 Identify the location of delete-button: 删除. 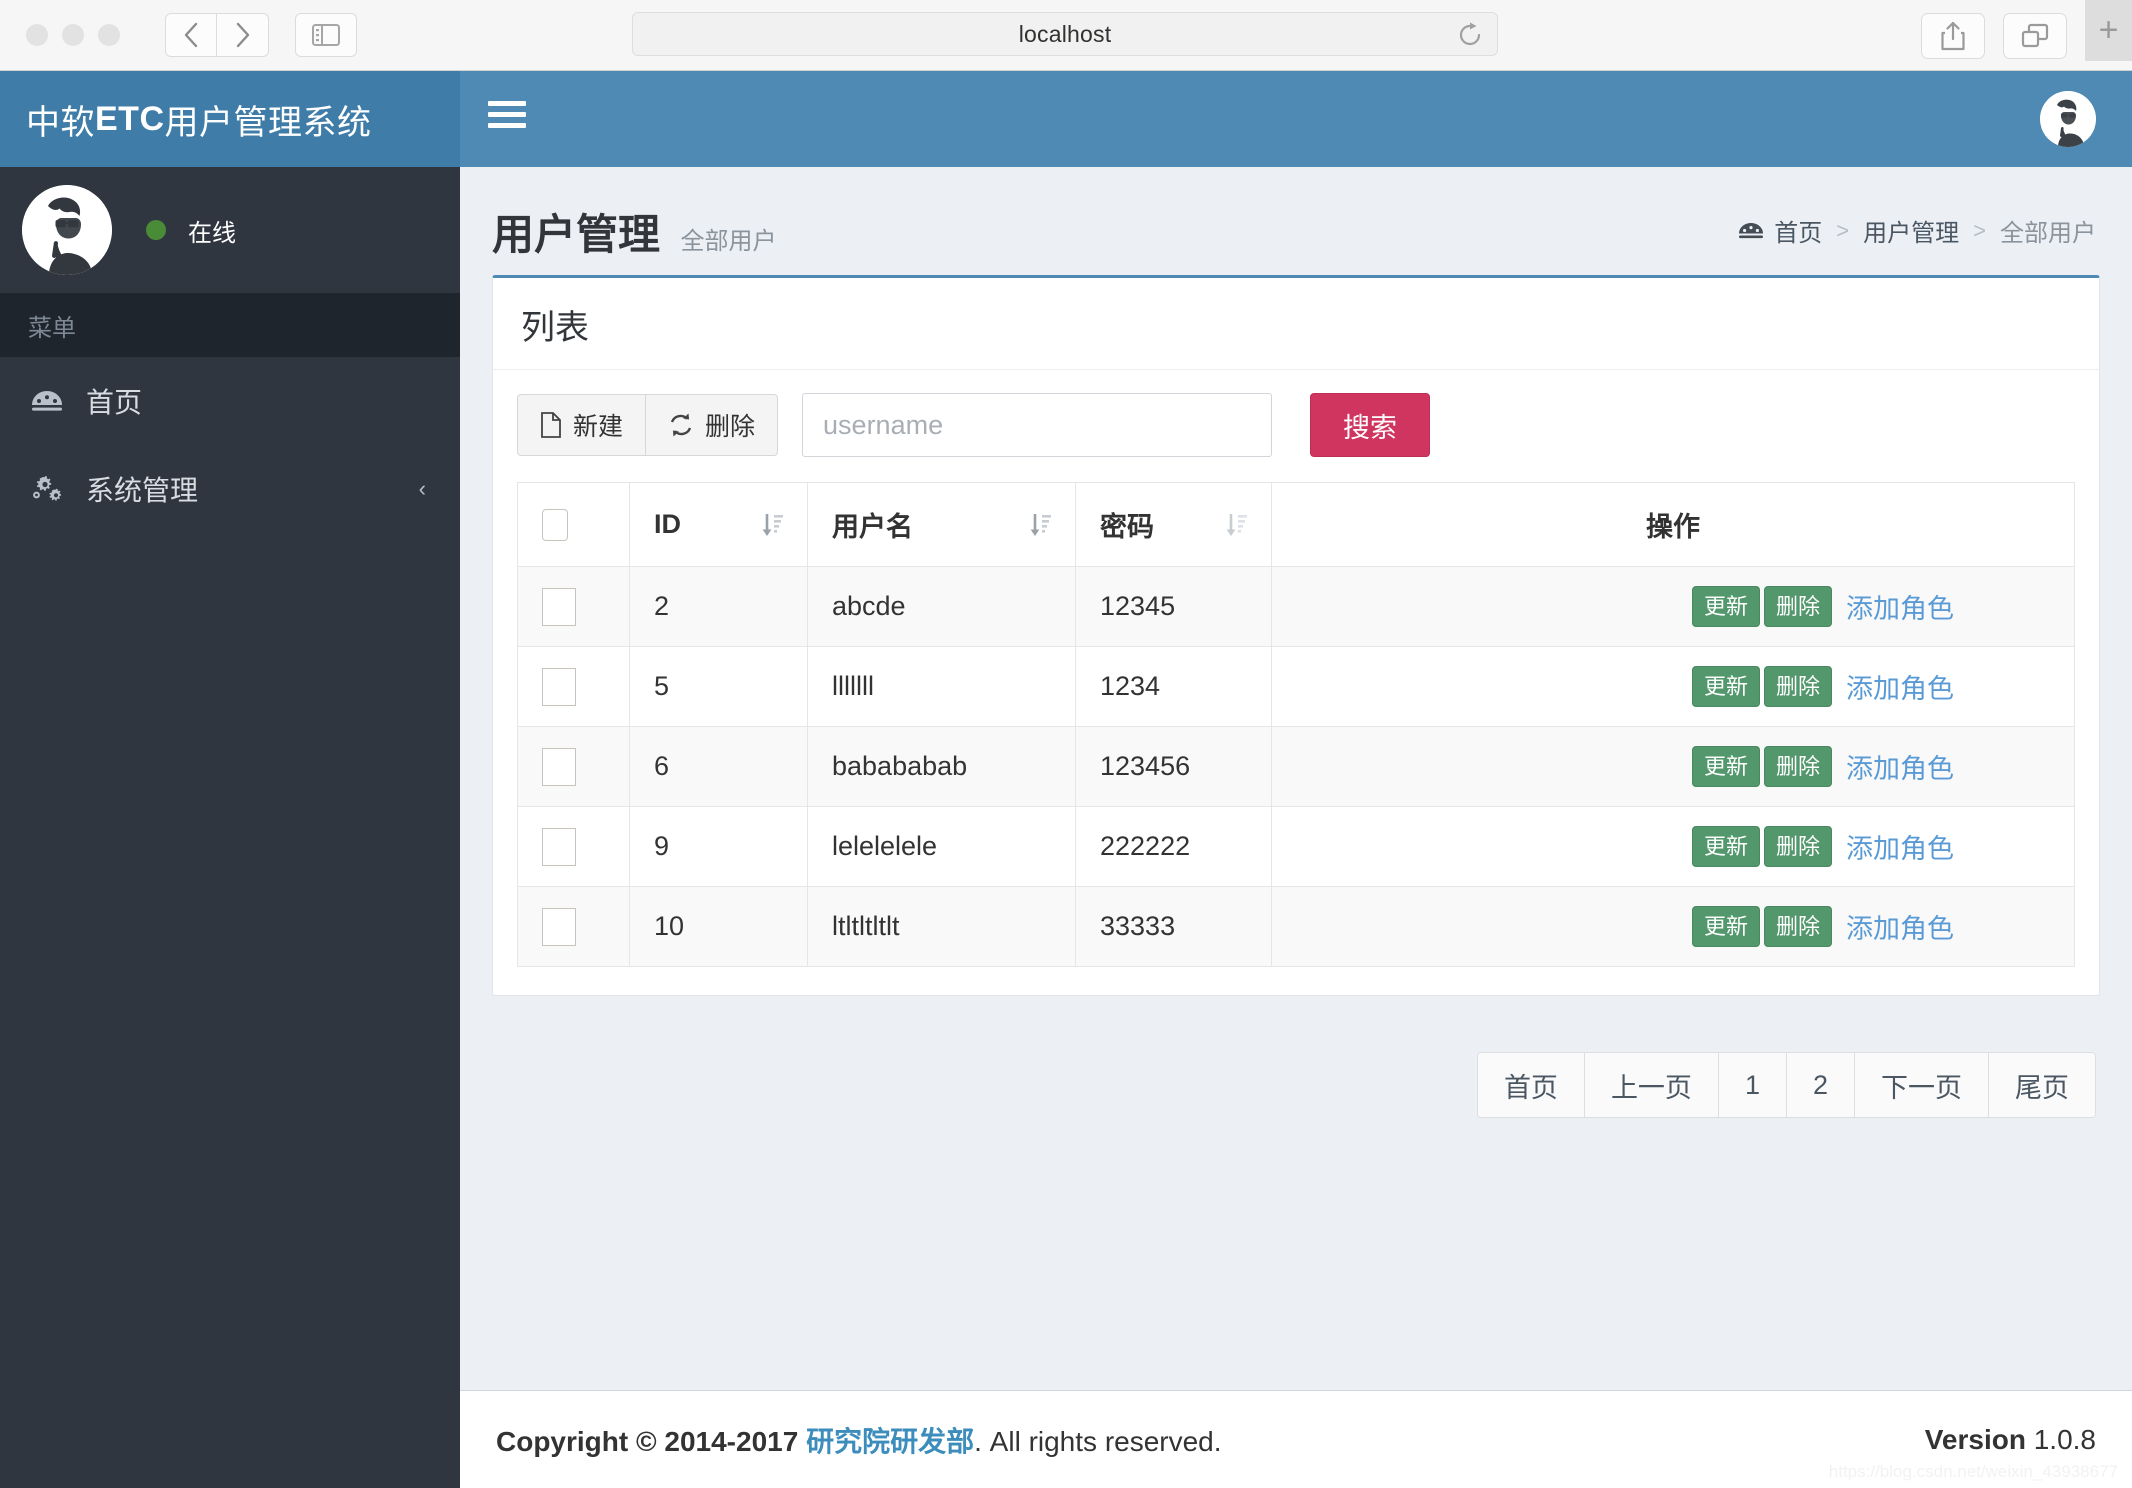
(712, 425).